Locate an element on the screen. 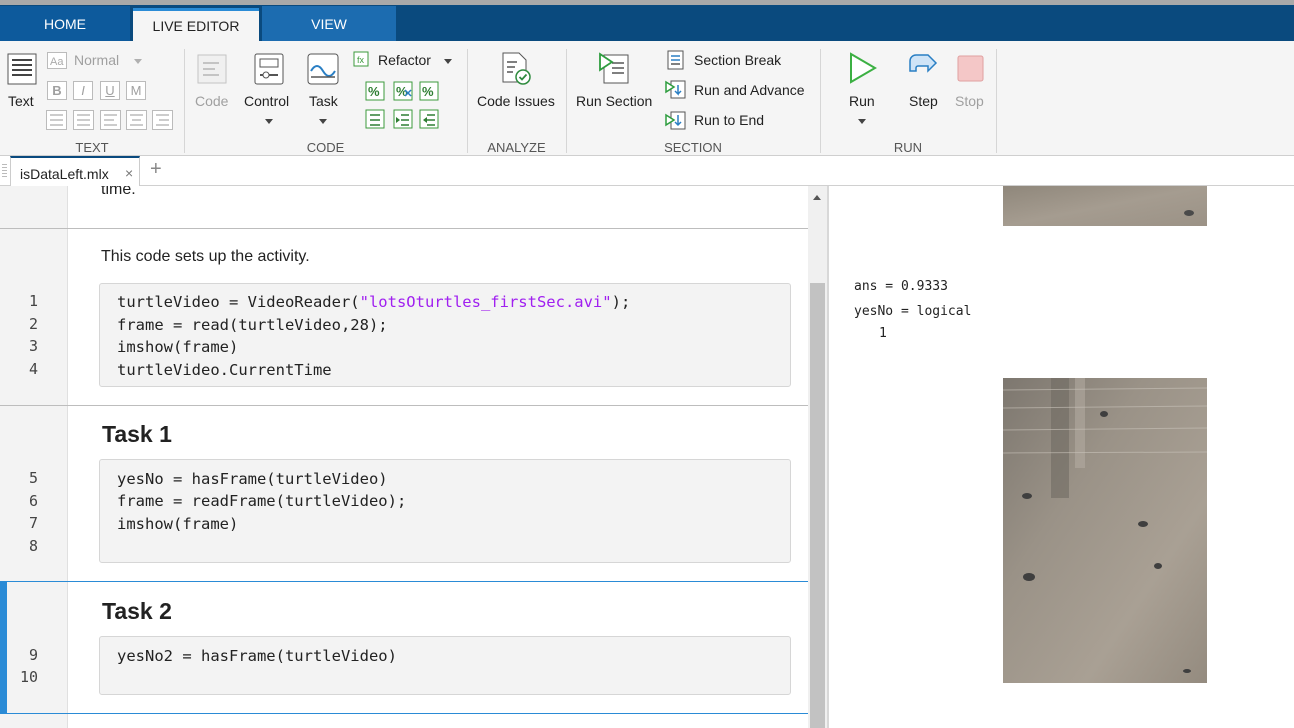 The image size is (1294, 728). code-issues-button: Code Issues is located at coordinates (516, 101).